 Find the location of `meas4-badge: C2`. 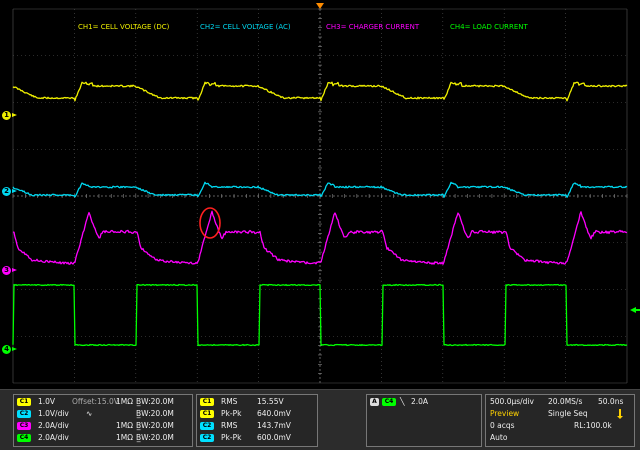

meas4-badge: C2 is located at coordinates (207, 438).